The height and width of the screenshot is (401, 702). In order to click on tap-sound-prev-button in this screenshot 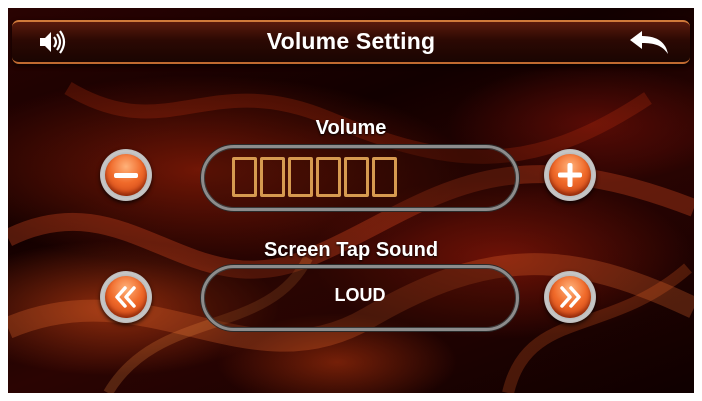, I will do `click(126, 297)`.